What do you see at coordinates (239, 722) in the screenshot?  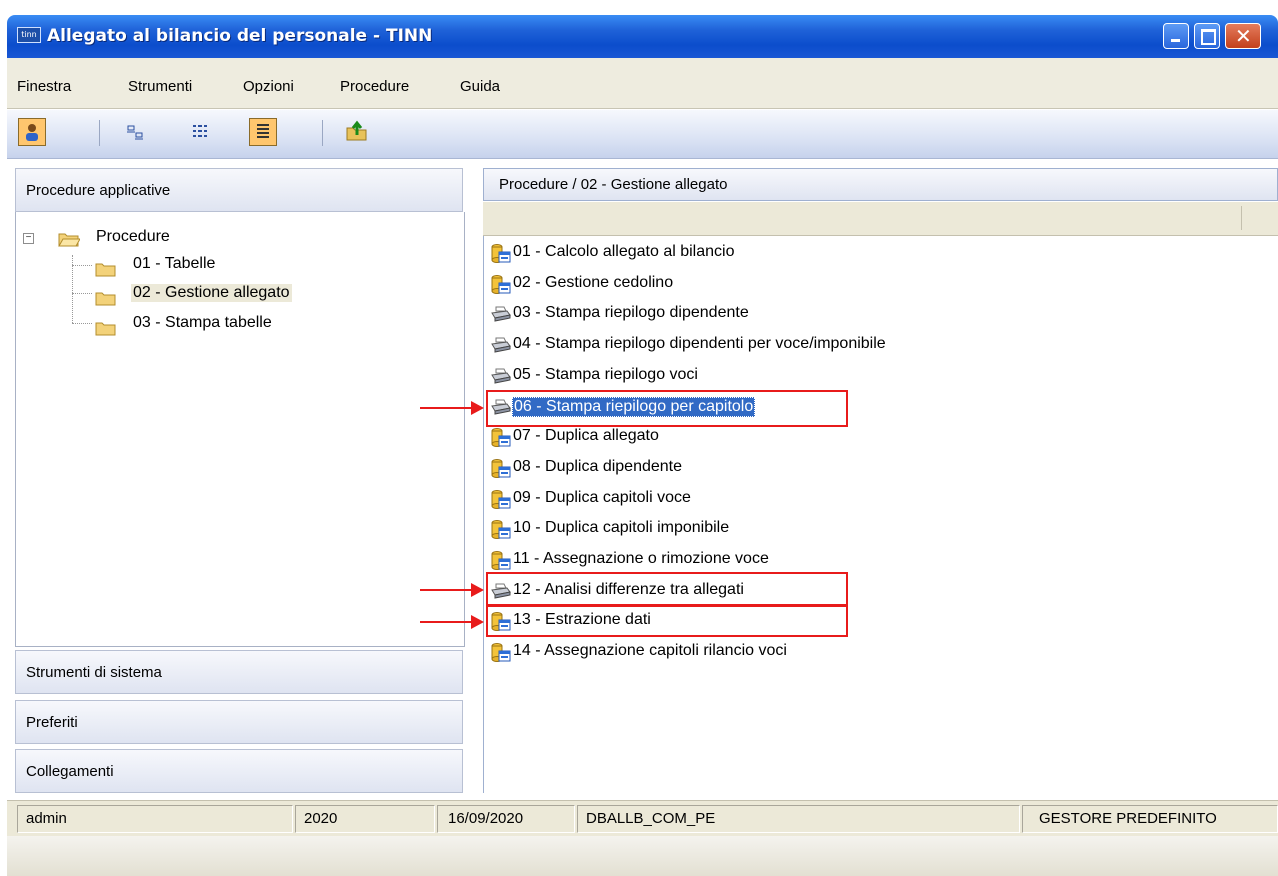 I see `panel-preferiti: Preferiti` at bounding box center [239, 722].